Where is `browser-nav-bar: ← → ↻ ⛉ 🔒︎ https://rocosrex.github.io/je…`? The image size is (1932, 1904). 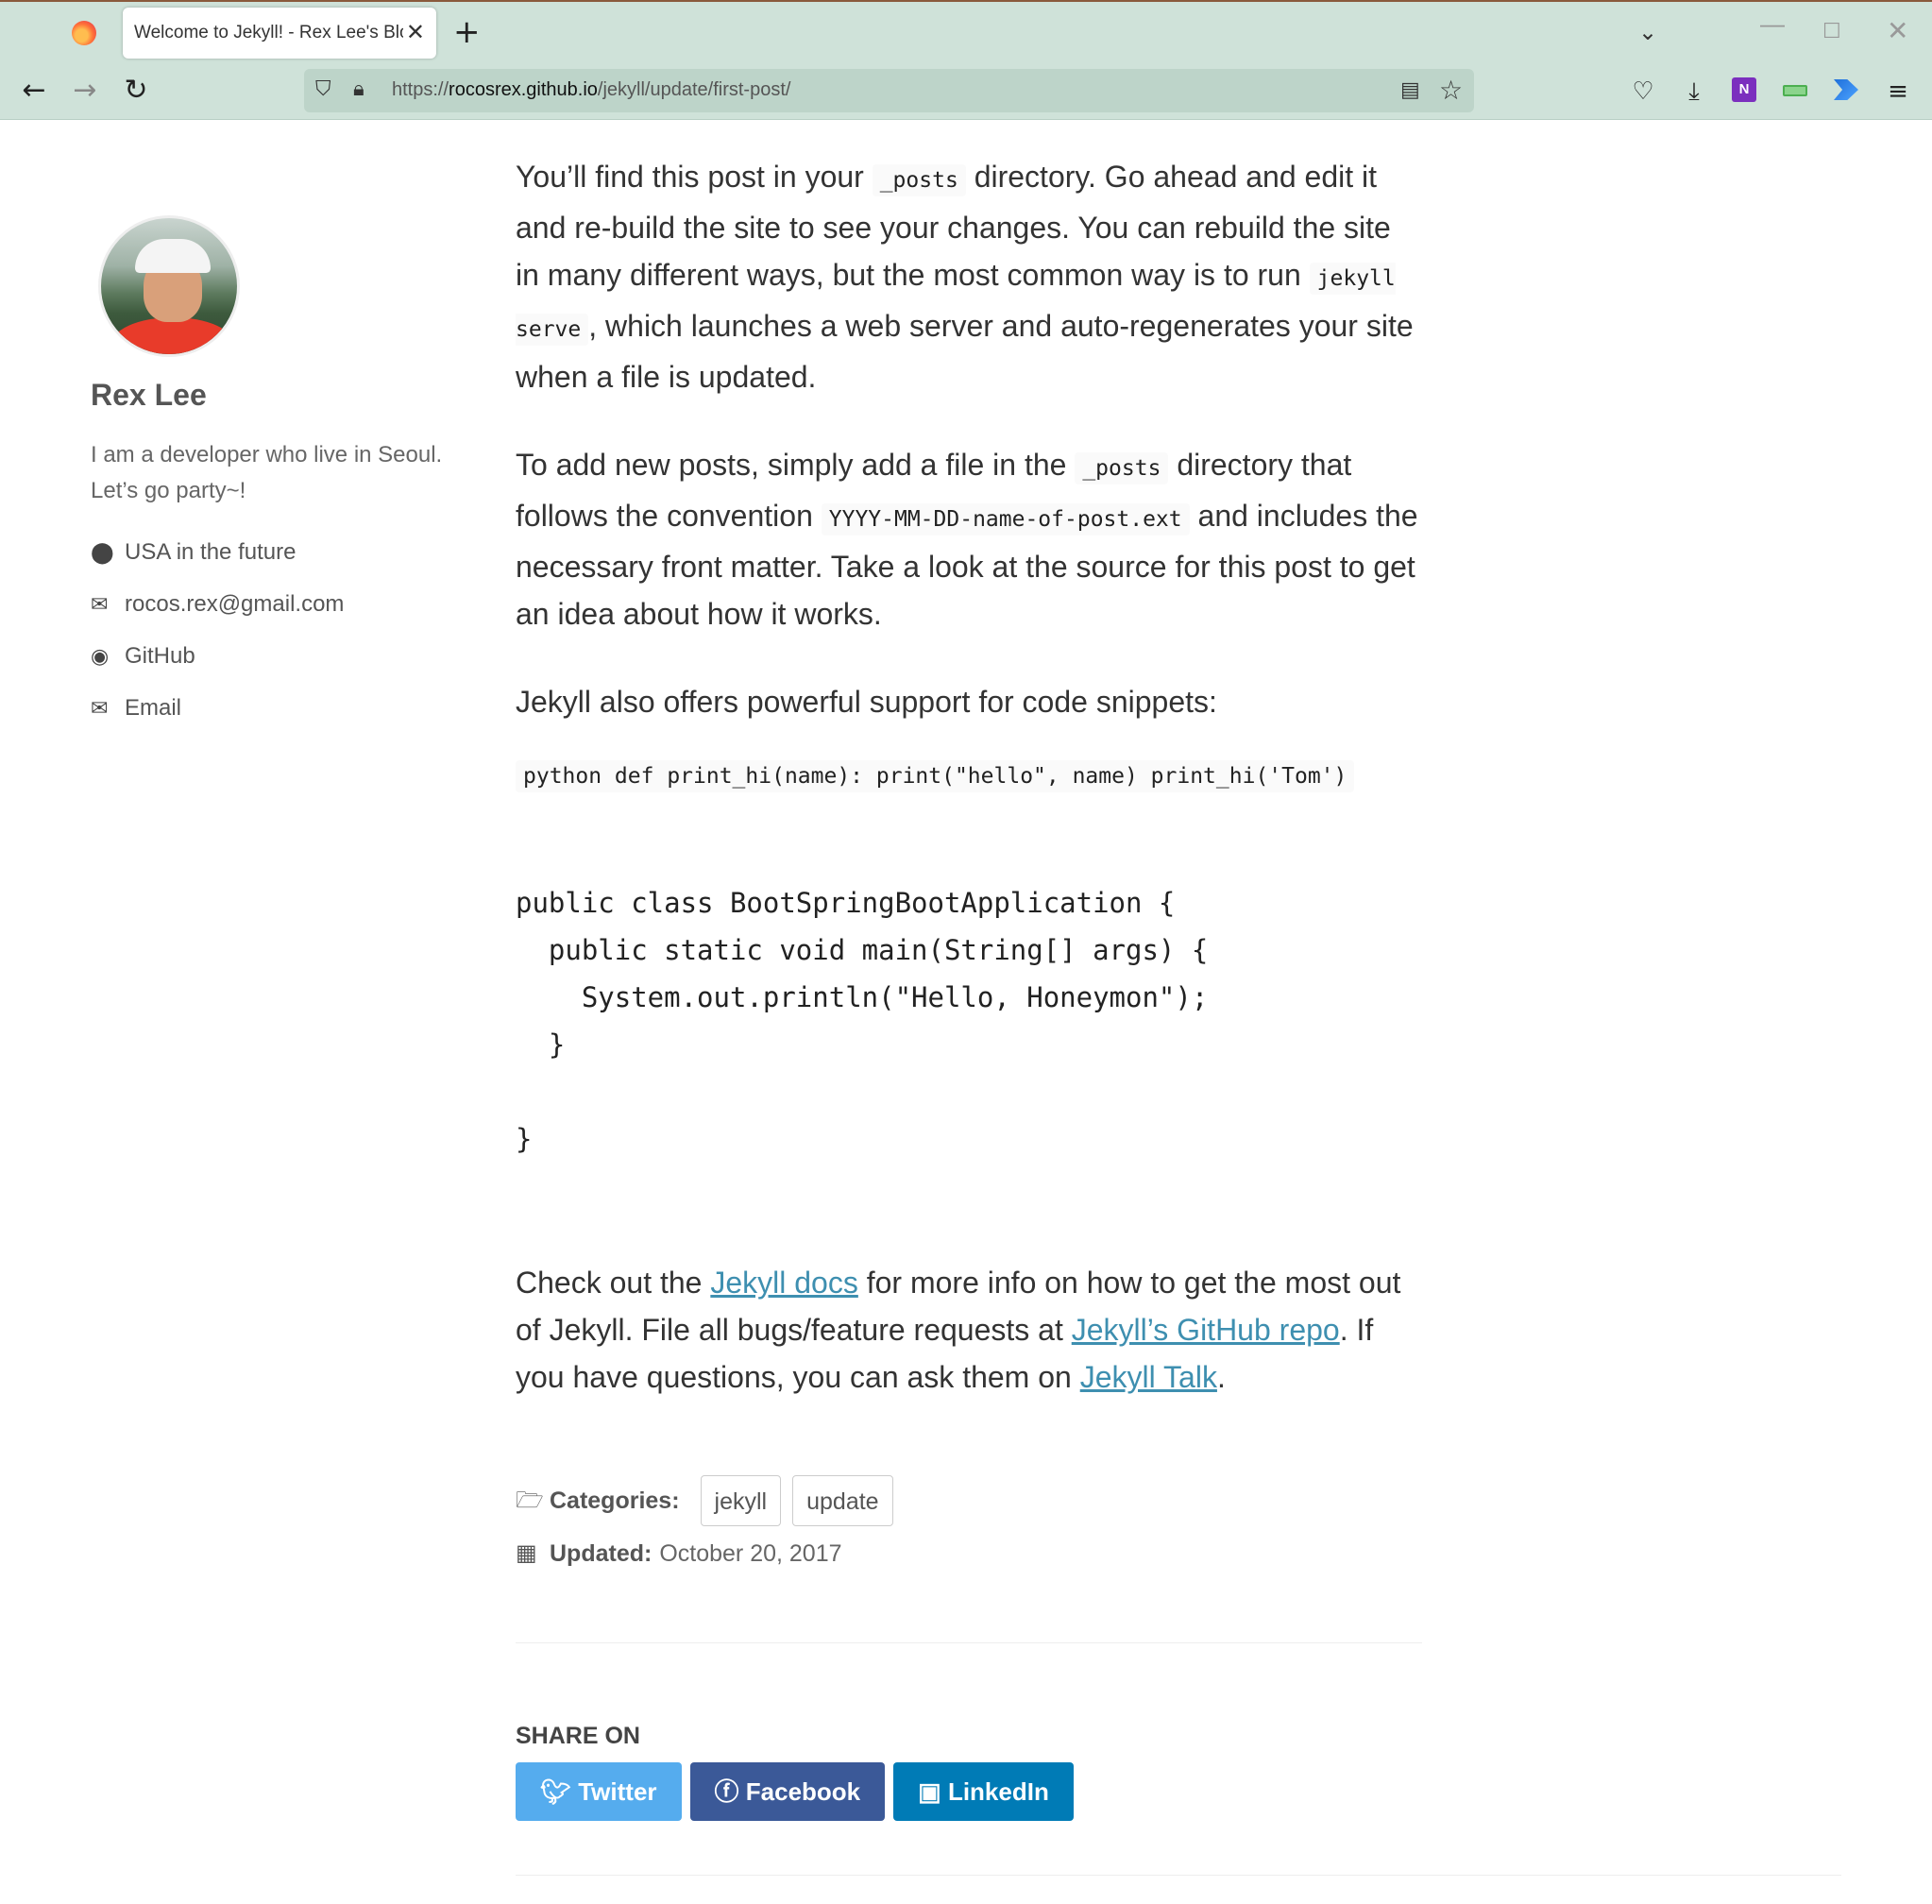 browser-nav-bar: ← → ↻ ⛉ 🔒︎ https://rocosrex.github.io/je… is located at coordinates (966, 90).